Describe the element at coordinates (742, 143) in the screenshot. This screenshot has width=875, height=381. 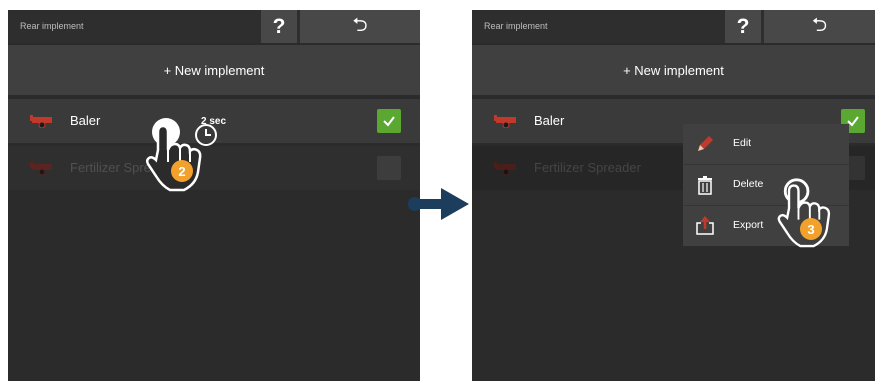
I see `menu-item-label: Edit` at that location.